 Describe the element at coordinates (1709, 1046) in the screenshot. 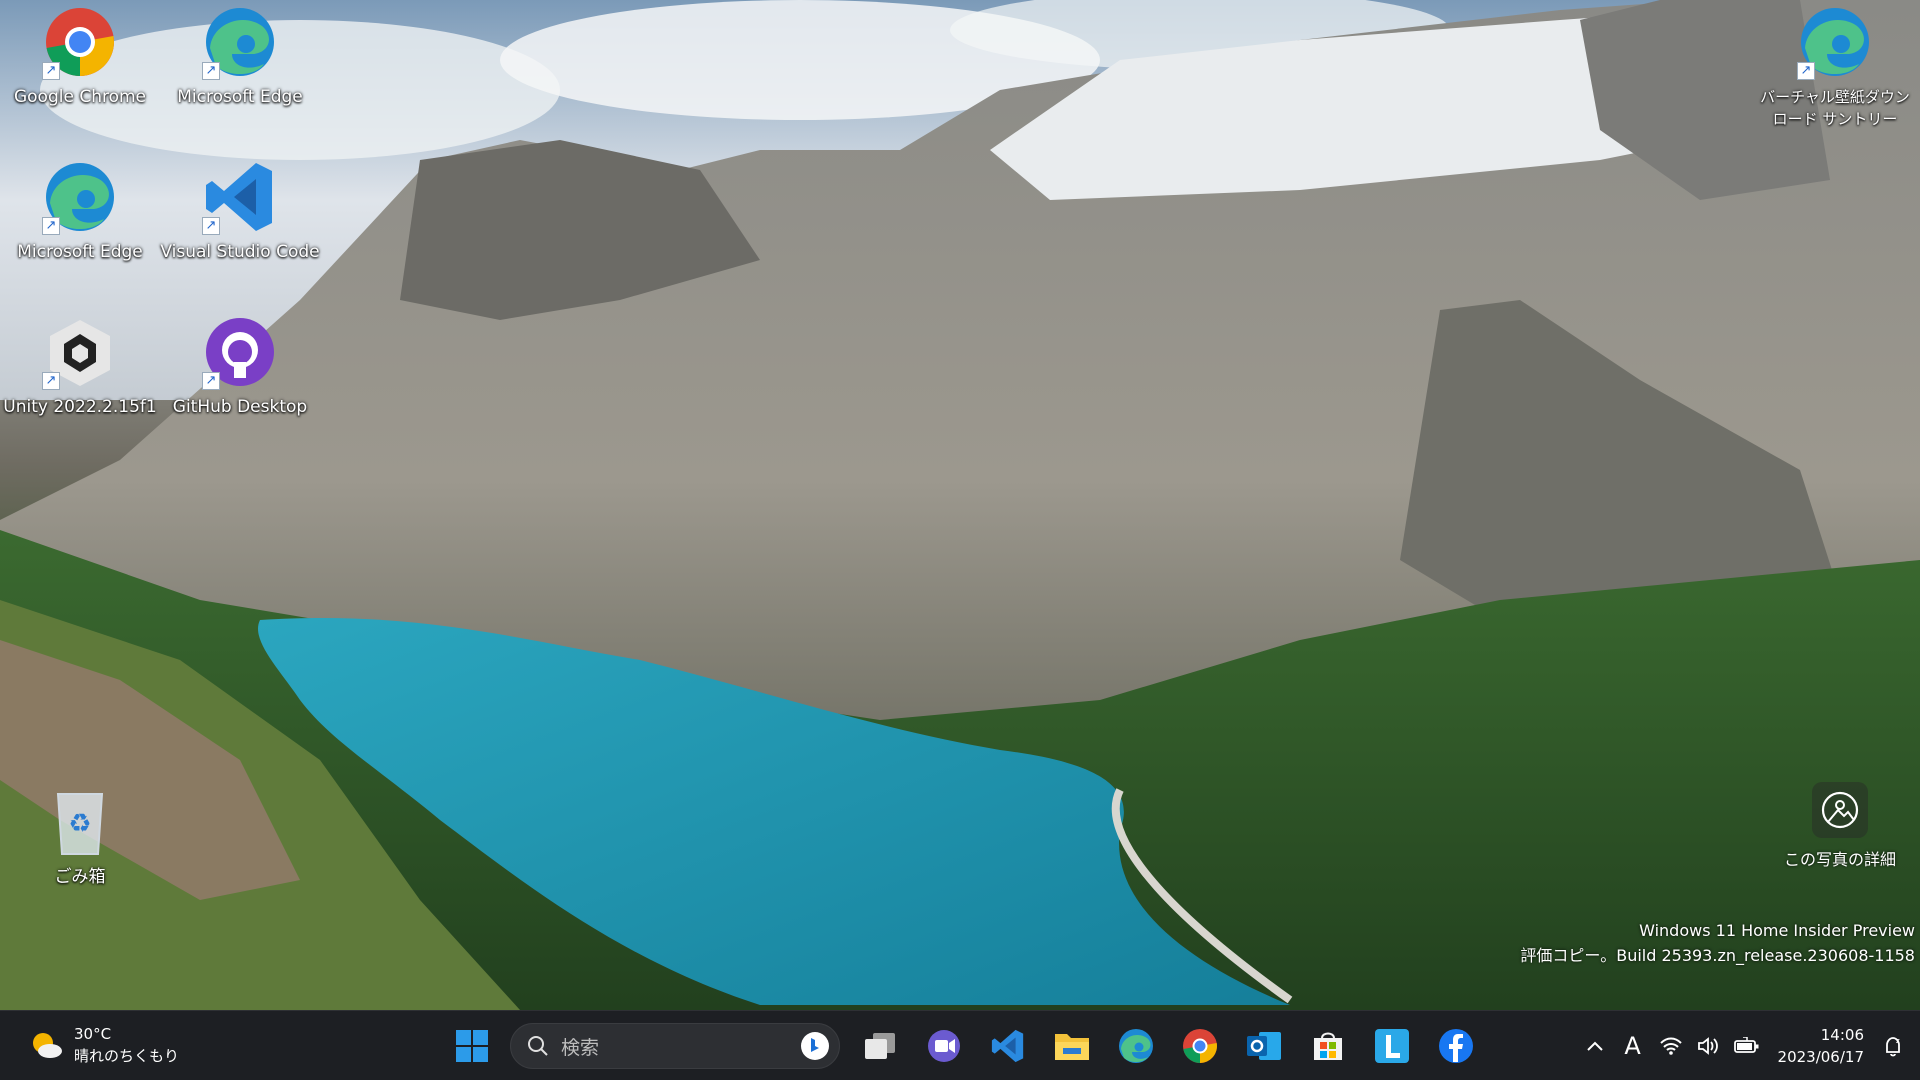

I see `volume-icon` at that location.